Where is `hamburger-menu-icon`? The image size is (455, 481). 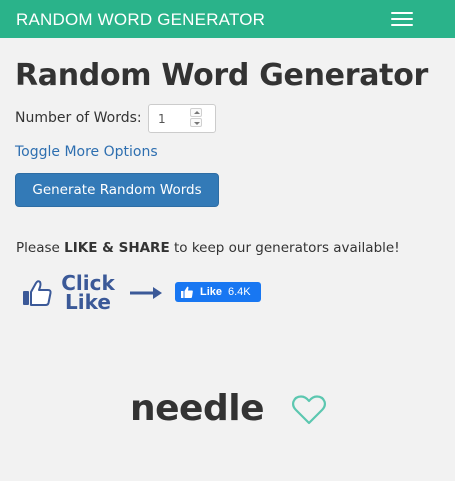
hamburger-menu-icon is located at coordinates (403, 19).